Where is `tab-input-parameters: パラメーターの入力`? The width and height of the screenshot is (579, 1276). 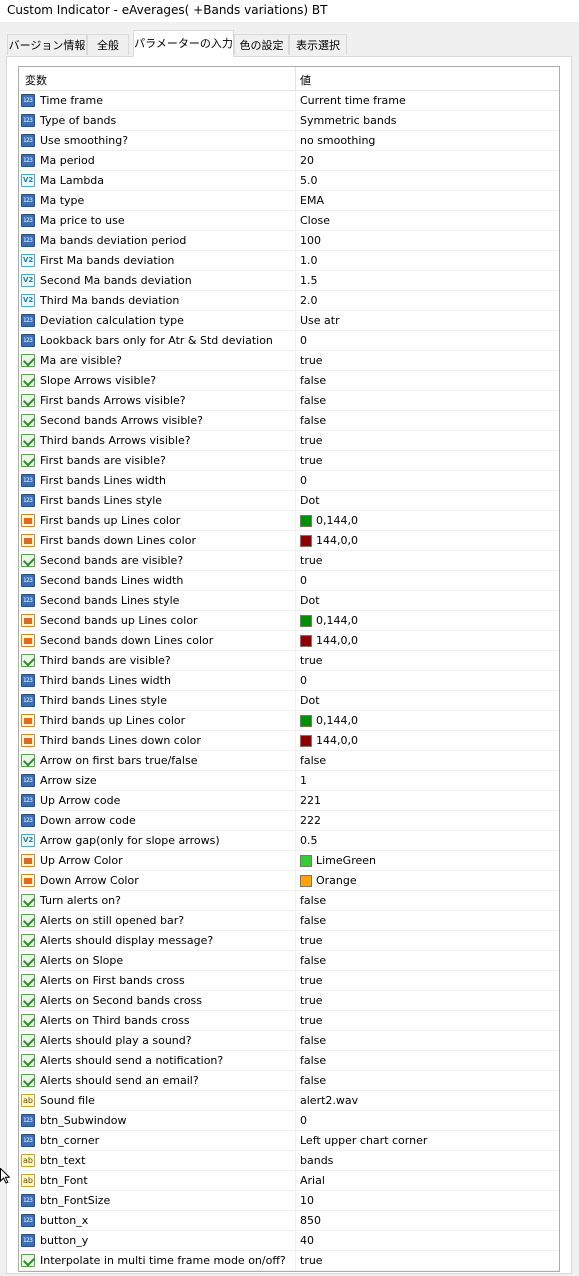 tab-input-parameters: パラメーターの入力 is located at coordinates (183, 43).